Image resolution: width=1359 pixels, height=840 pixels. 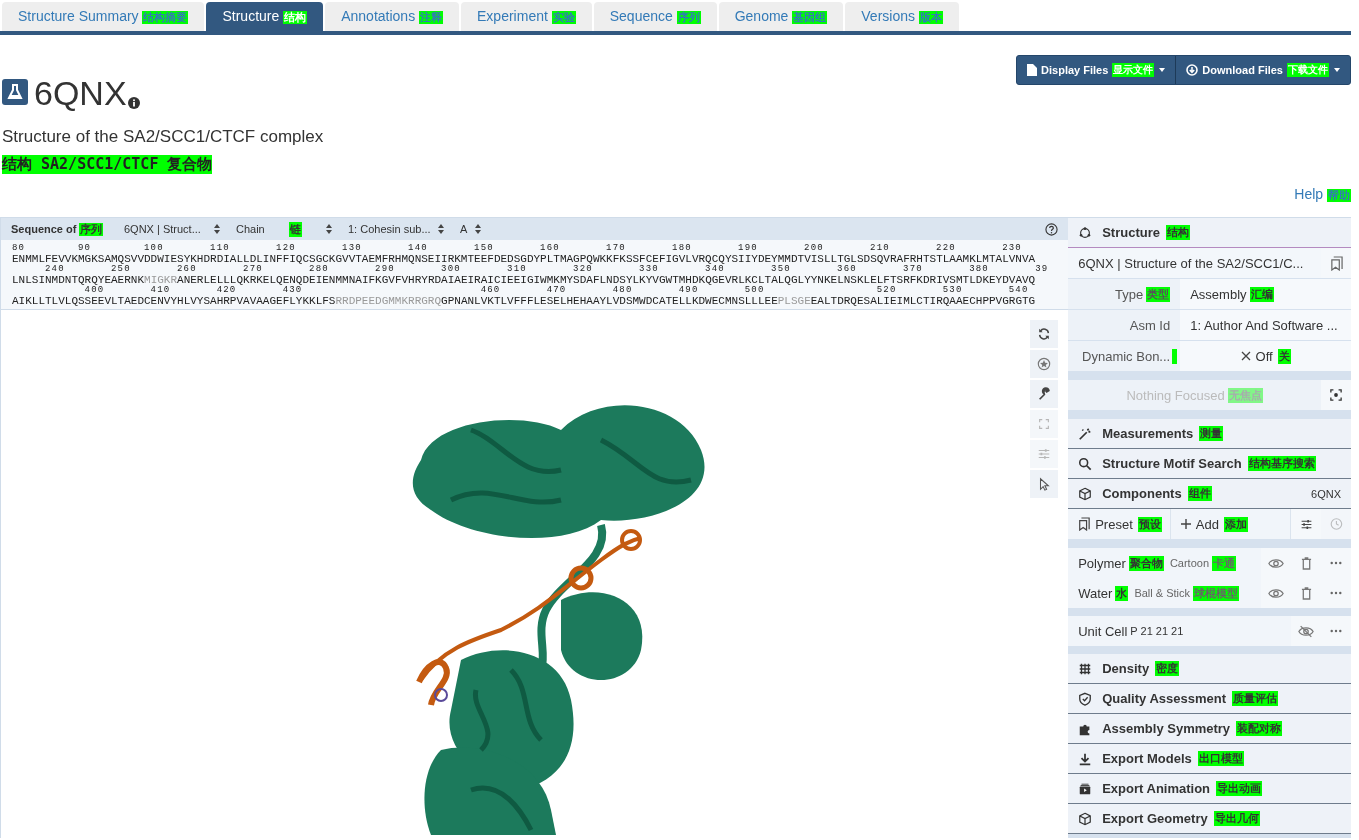 What do you see at coordinates (1085, 232) in the screenshot?
I see `ring-icon` at bounding box center [1085, 232].